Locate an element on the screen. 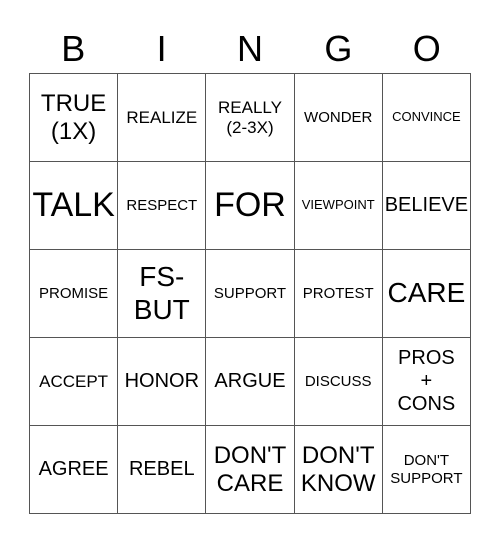 Image resolution: width=500 pixels, height=544 pixels. cell-label: RESPECT is located at coordinates (162, 205).